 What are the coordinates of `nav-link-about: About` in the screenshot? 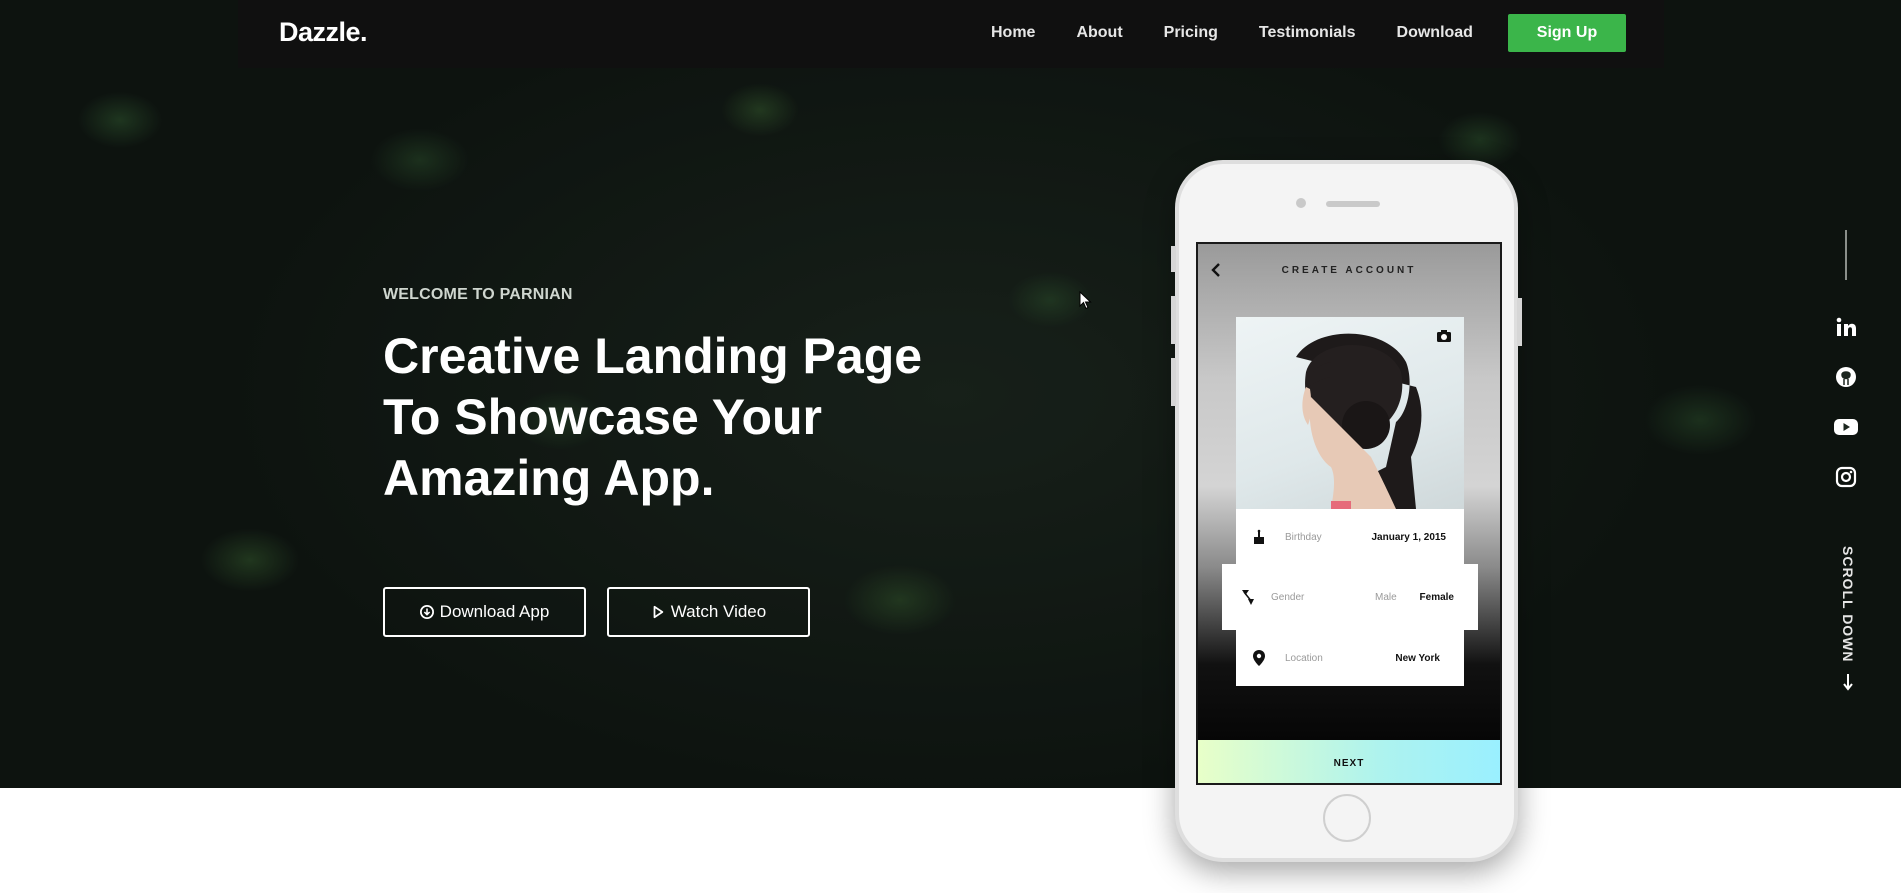 It's located at (1099, 33).